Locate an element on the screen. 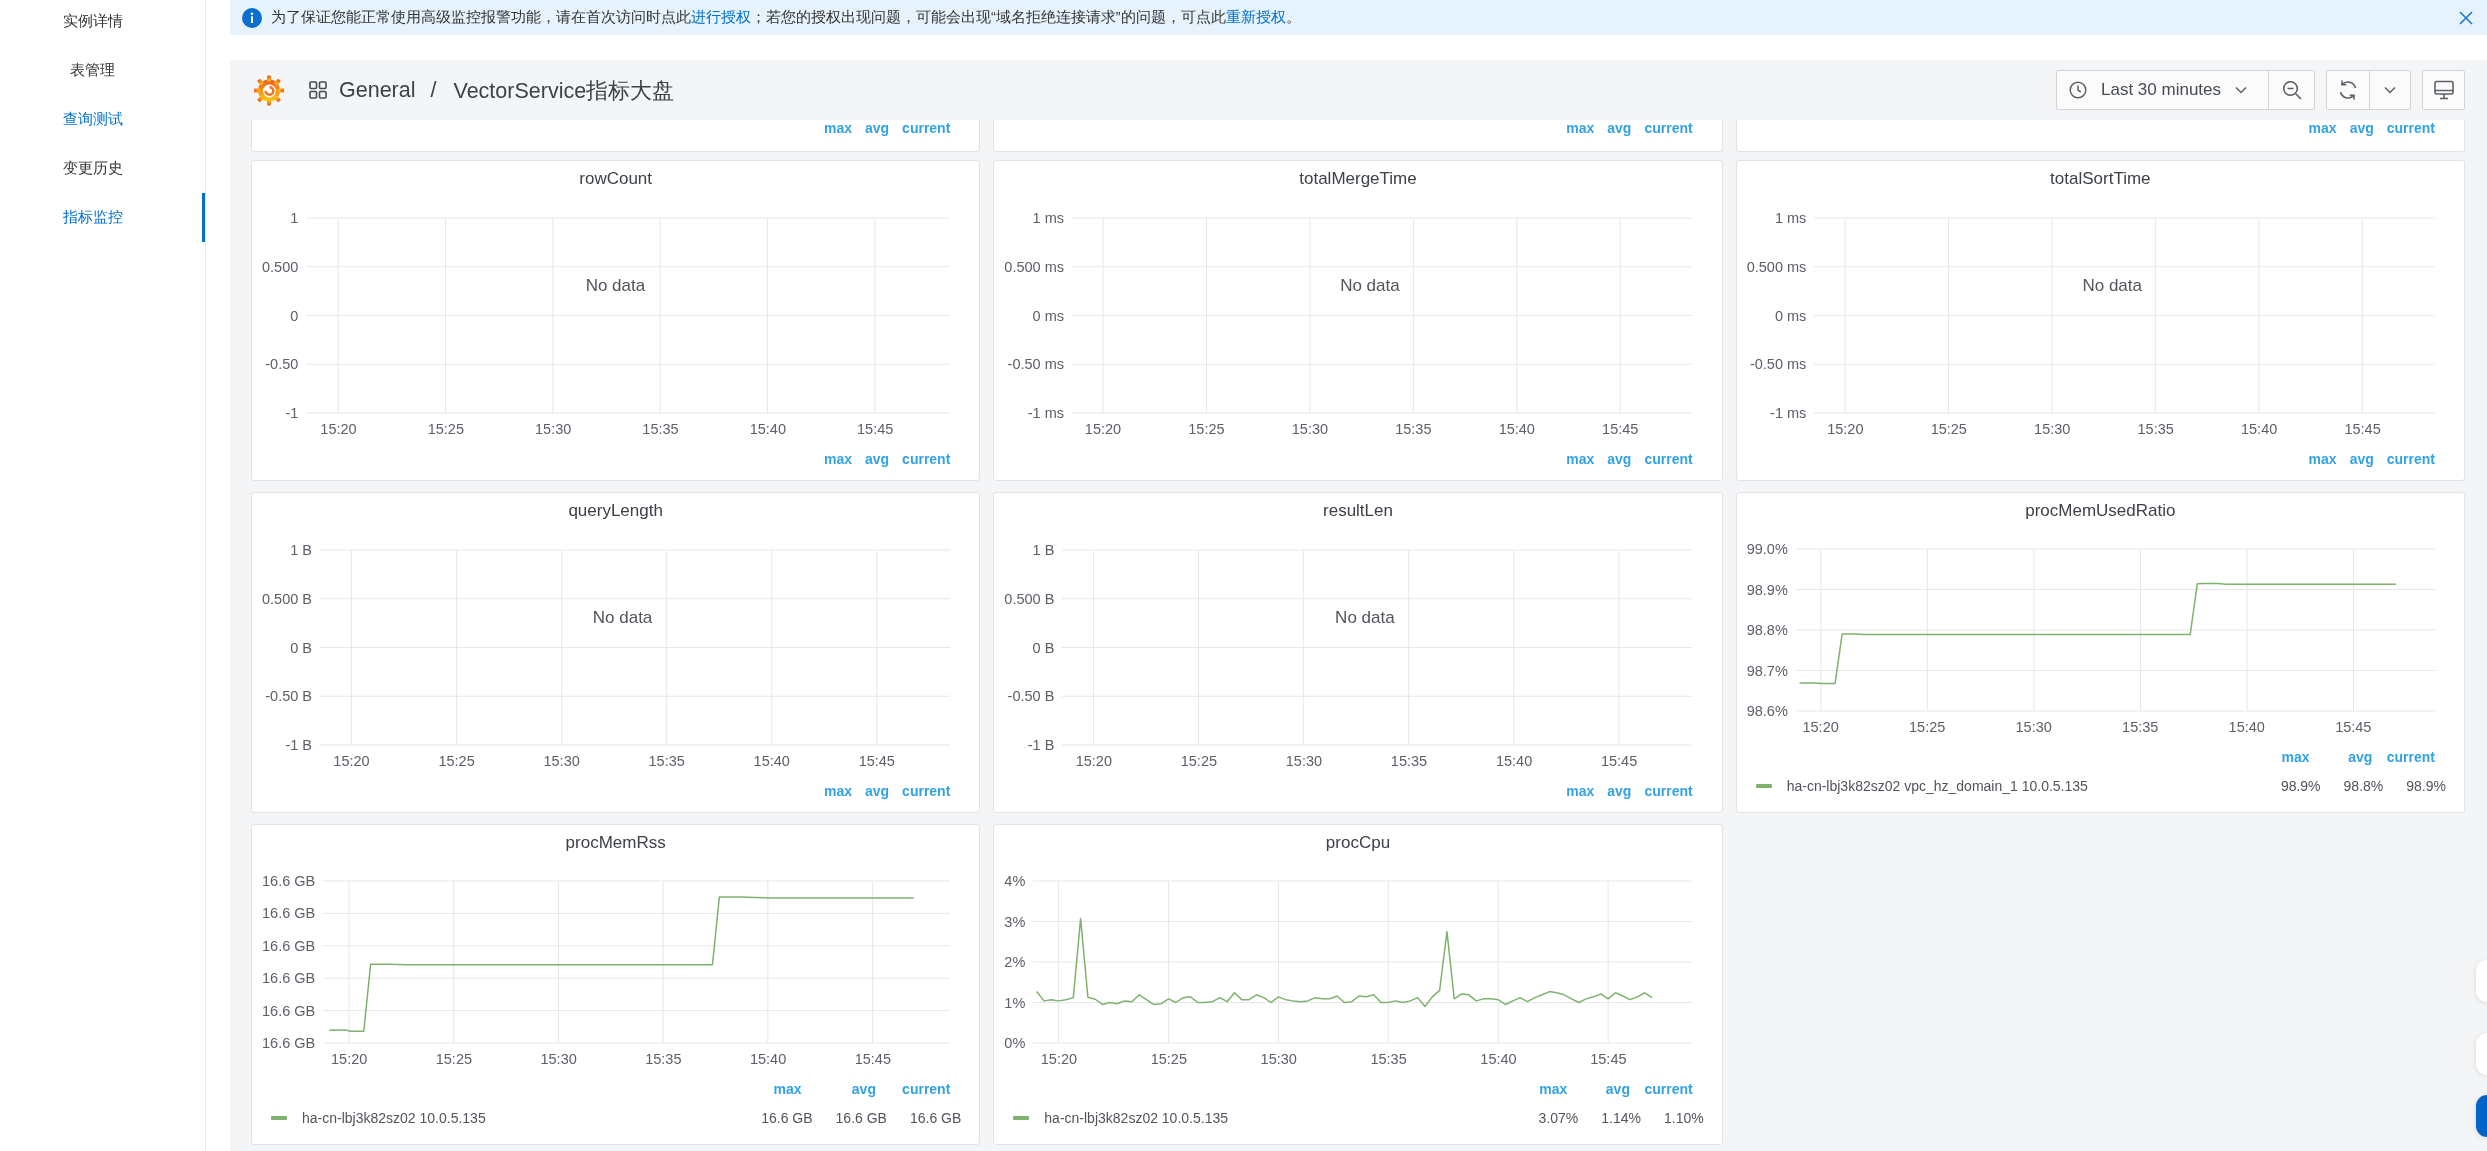 The width and height of the screenshot is (2487, 1151). y-axis-label: 99.0% is located at coordinates (1767, 549).